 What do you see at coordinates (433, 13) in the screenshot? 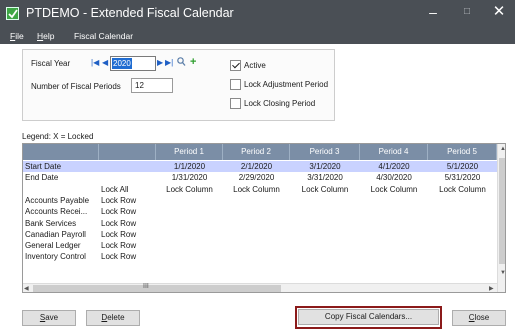
I see `minimize-icon: –` at bounding box center [433, 13].